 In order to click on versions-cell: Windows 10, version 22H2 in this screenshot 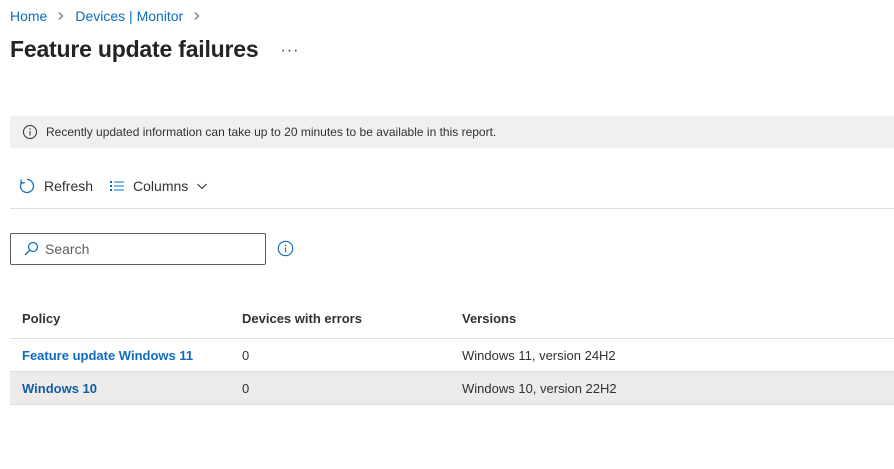, I will do `click(539, 388)`.